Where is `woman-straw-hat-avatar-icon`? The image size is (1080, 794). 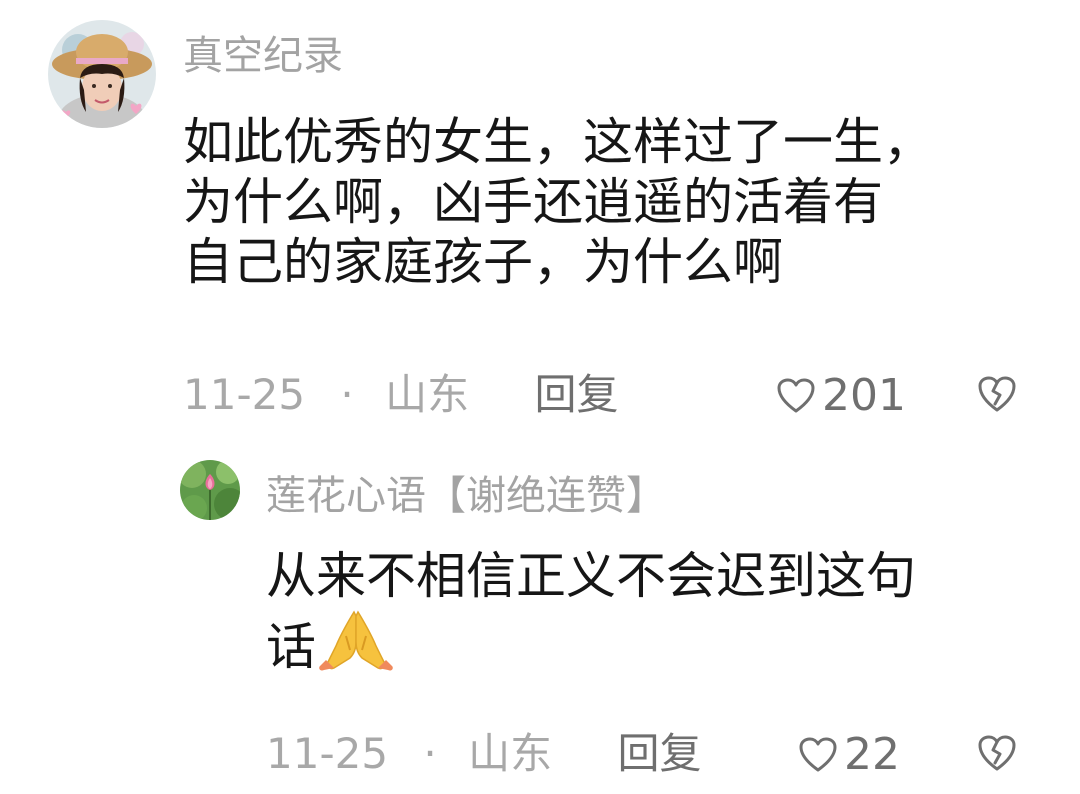
woman-straw-hat-avatar-icon is located at coordinates (102, 74).